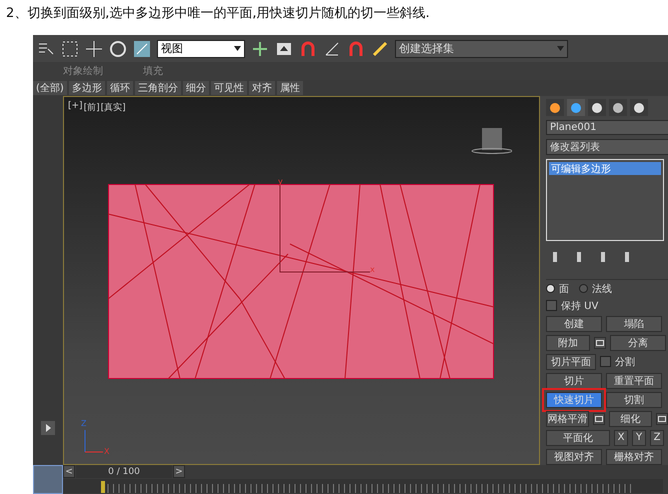 This screenshot has height=494, width=668. What do you see at coordinates (94, 49) in the screenshot?
I see `move-icon` at bounding box center [94, 49].